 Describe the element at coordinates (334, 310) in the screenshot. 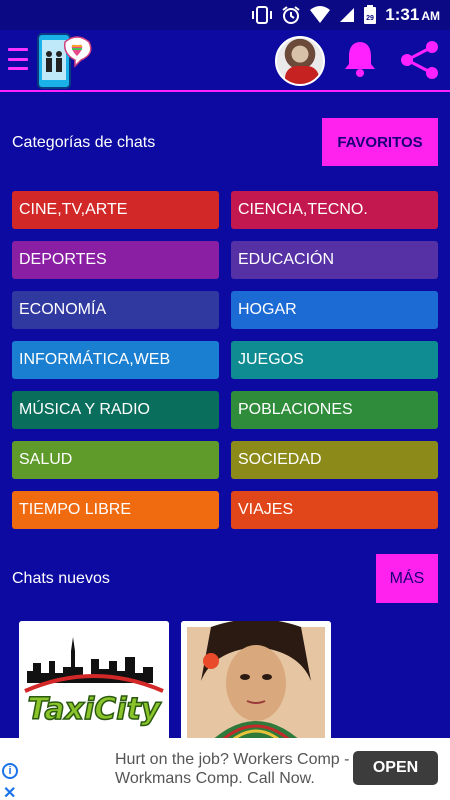

I see `category-hogar: HOGAR` at that location.